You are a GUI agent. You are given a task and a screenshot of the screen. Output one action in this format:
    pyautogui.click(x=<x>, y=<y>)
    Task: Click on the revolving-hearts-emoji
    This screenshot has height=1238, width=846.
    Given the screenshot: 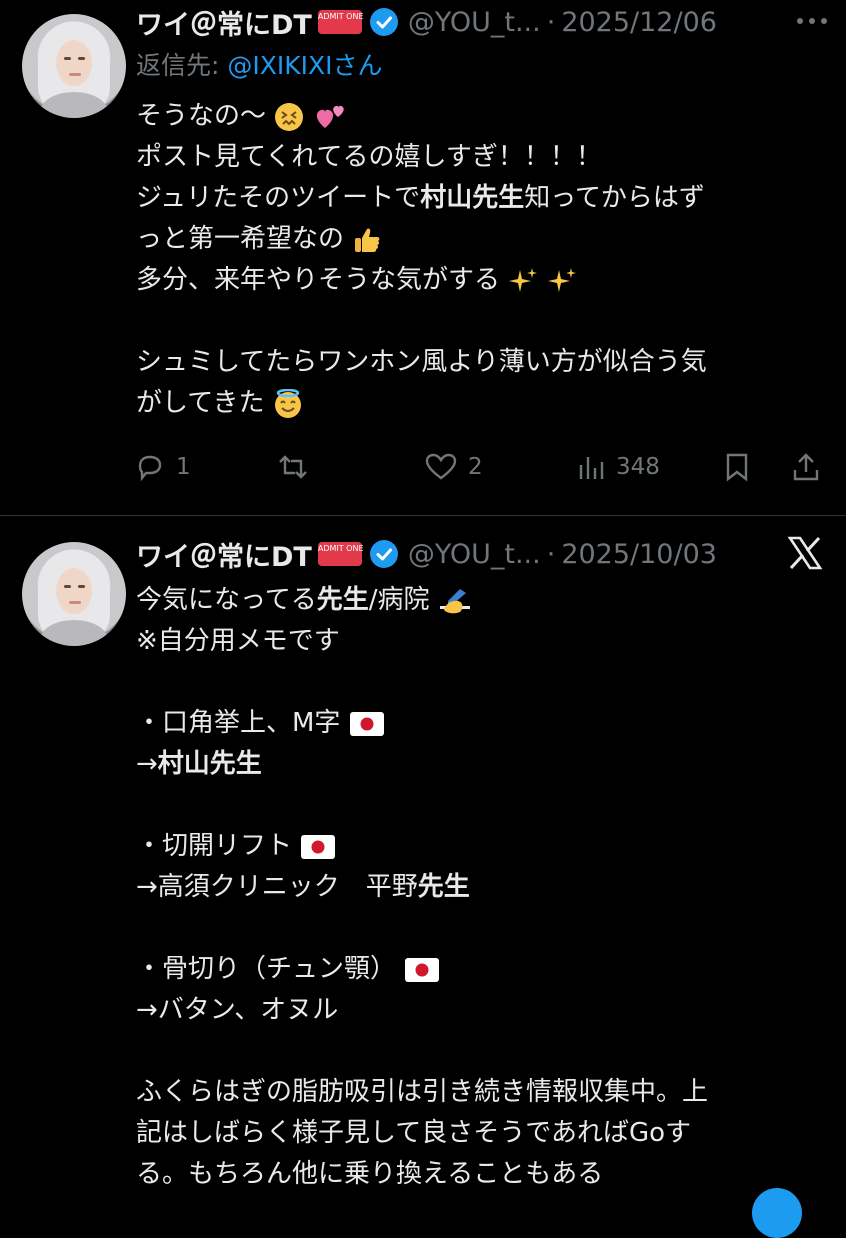 What is the action you would take?
    pyautogui.click(x=330, y=116)
    